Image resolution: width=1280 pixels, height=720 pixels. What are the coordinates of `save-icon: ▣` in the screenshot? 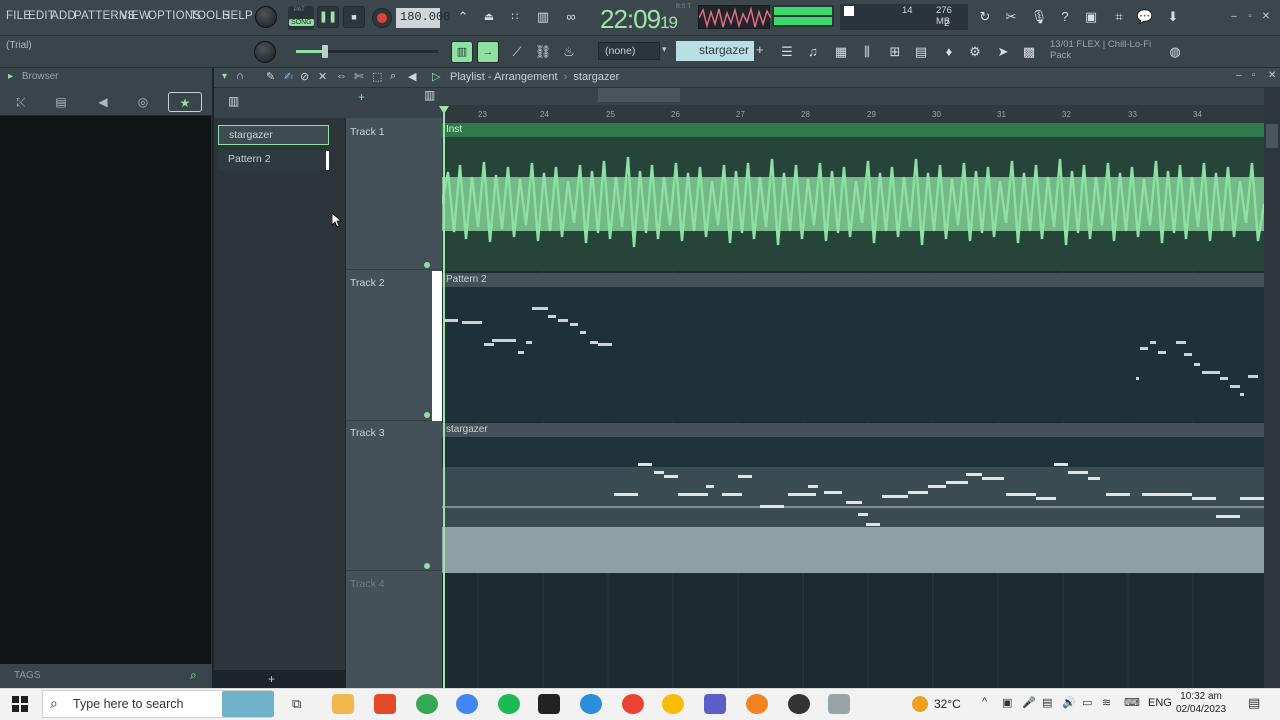 It's located at (1091, 17).